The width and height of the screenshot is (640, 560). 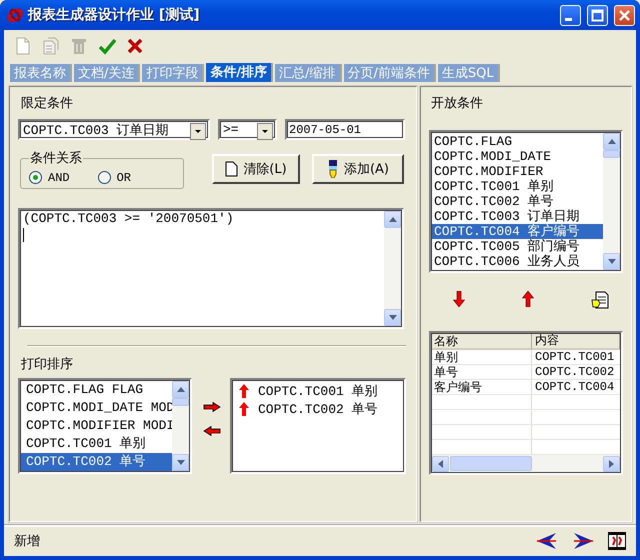 What do you see at coordinates (481, 341) in the screenshot?
I see `column-header: 名称` at bounding box center [481, 341].